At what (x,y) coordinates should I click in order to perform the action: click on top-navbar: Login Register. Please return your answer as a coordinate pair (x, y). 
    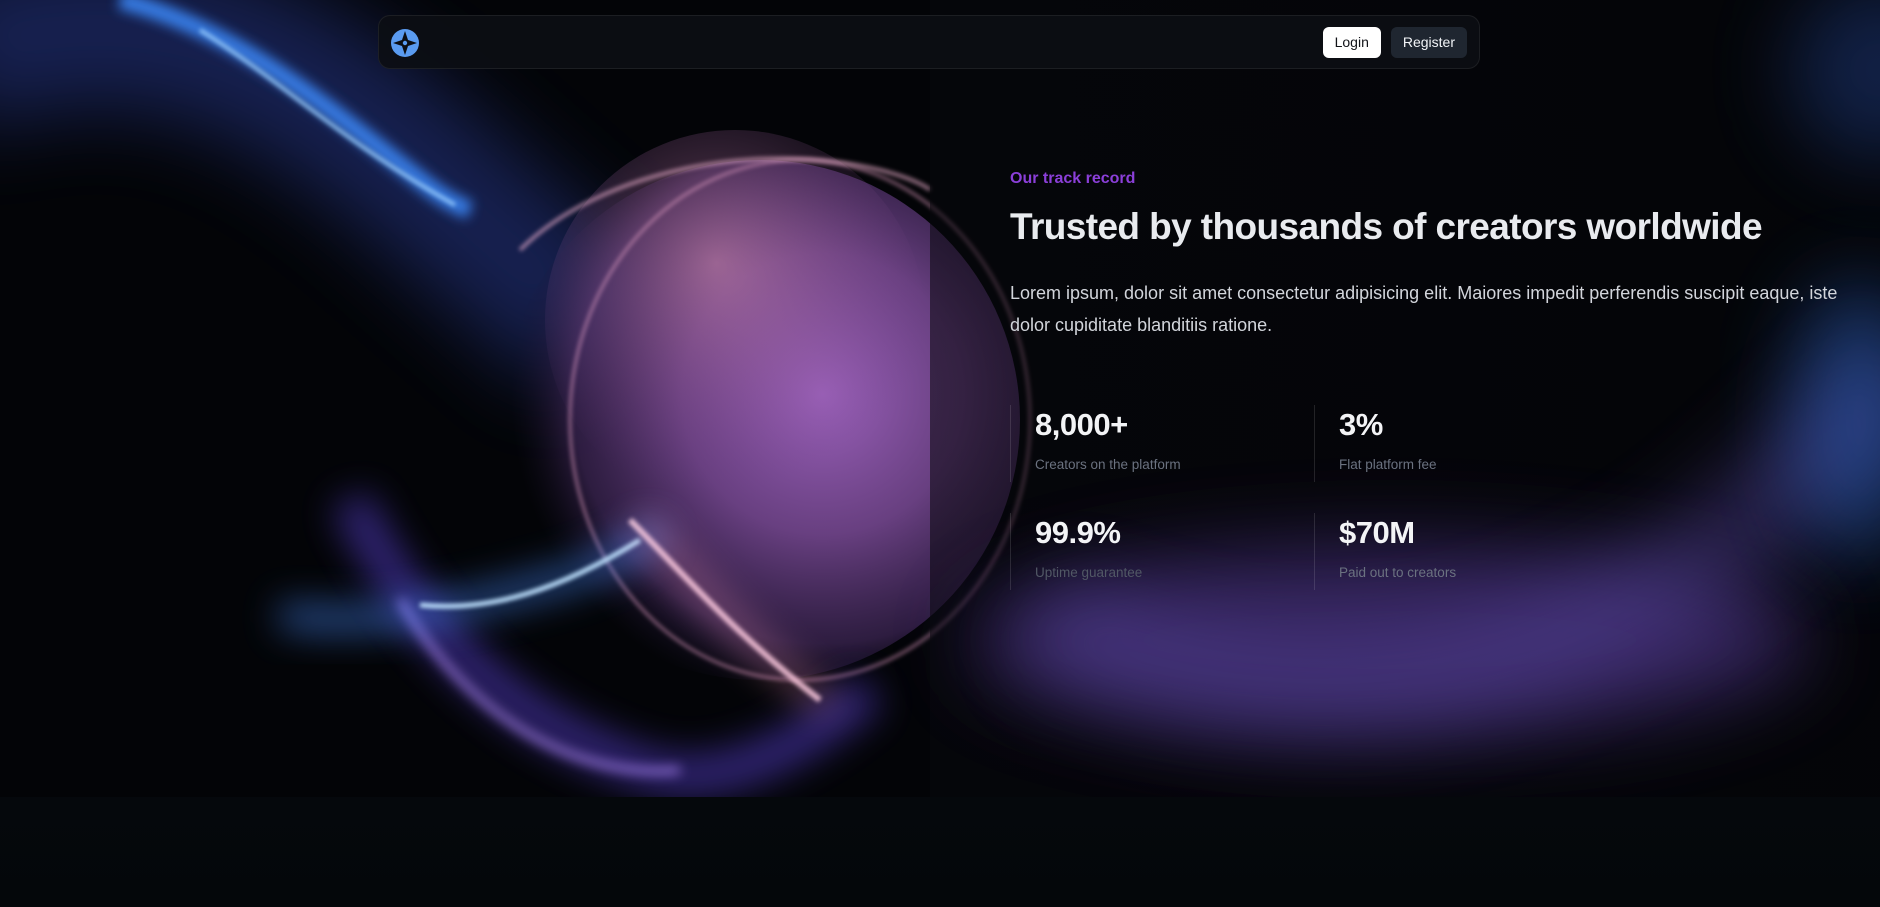
    Looking at the image, I should click on (929, 42).